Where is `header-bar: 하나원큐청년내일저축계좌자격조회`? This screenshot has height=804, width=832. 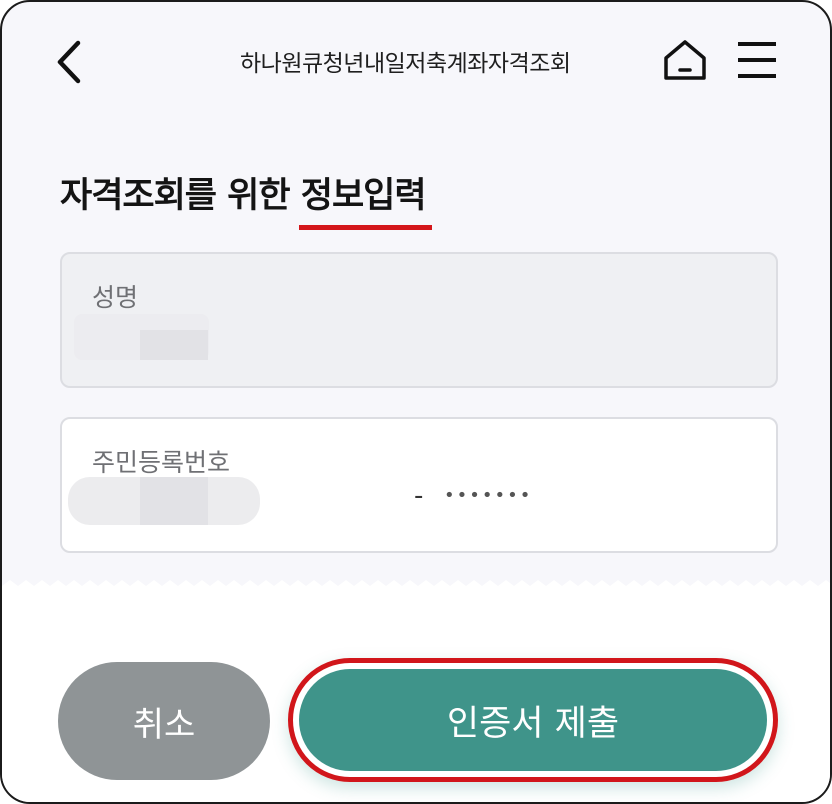 header-bar: 하나원큐청년내일저축계좌자격조회 is located at coordinates (416, 62).